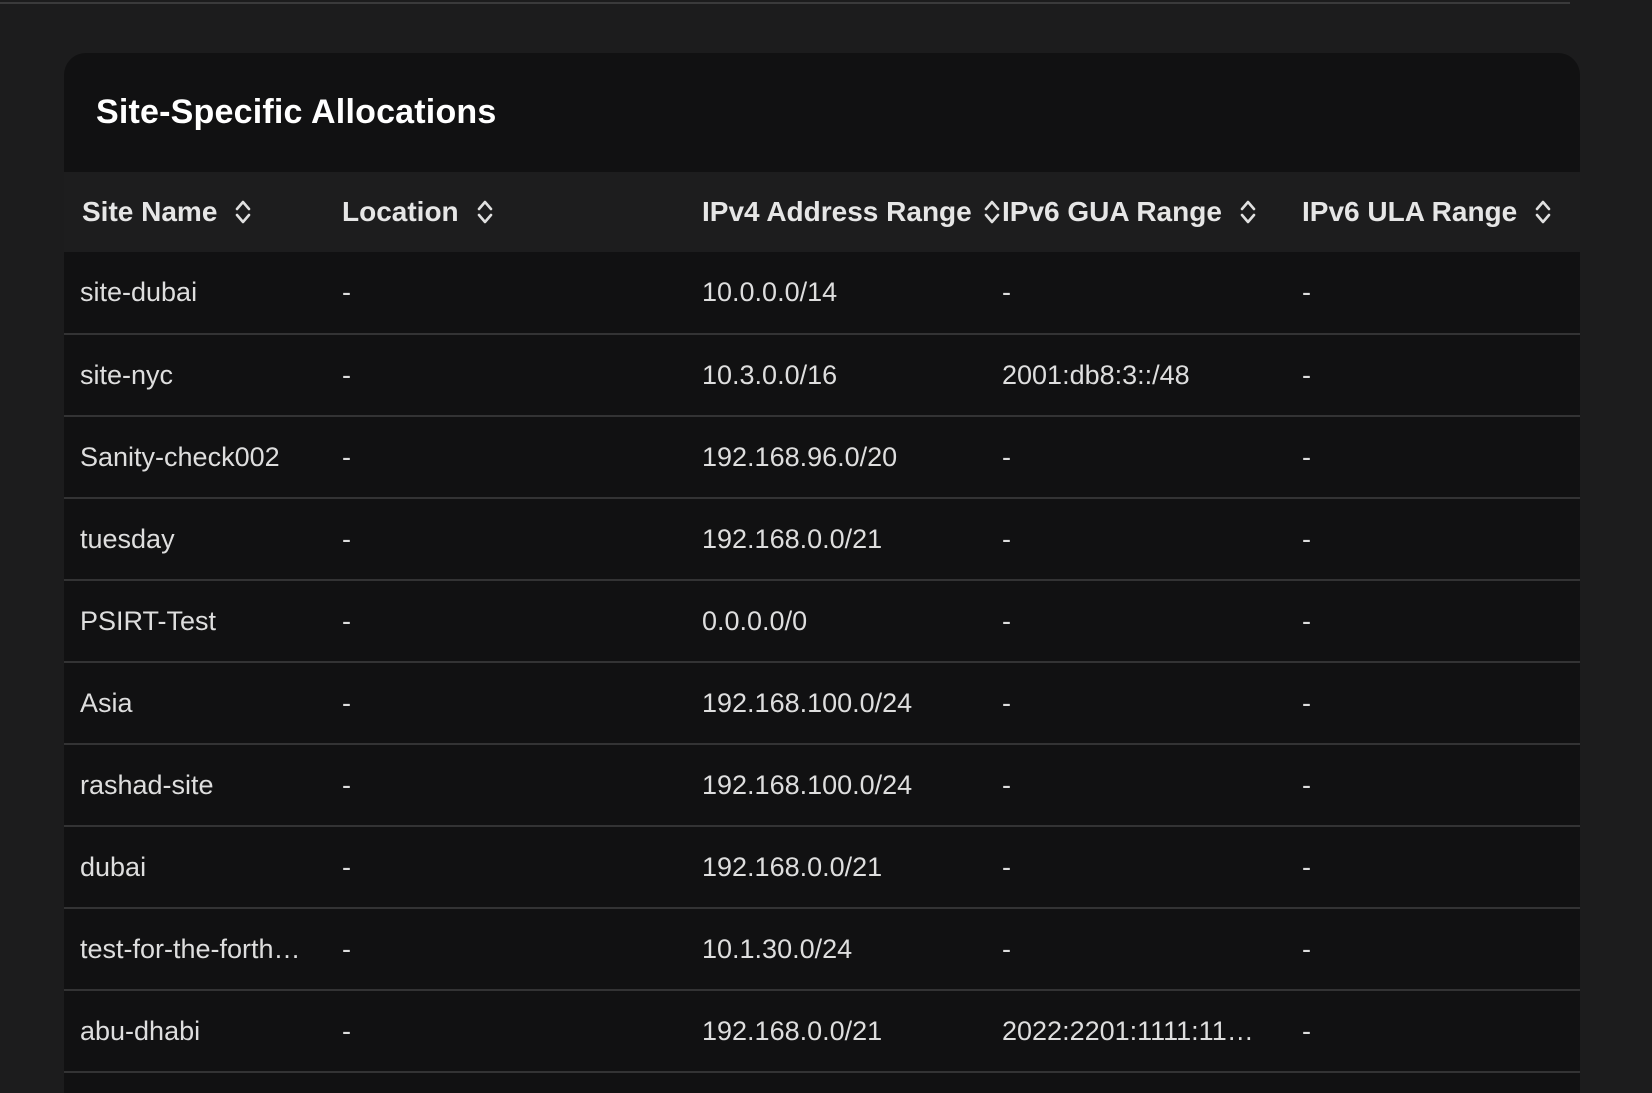  I want to click on table-row: tuesday - 192.168.0.0/21 - -, so click(822, 539).